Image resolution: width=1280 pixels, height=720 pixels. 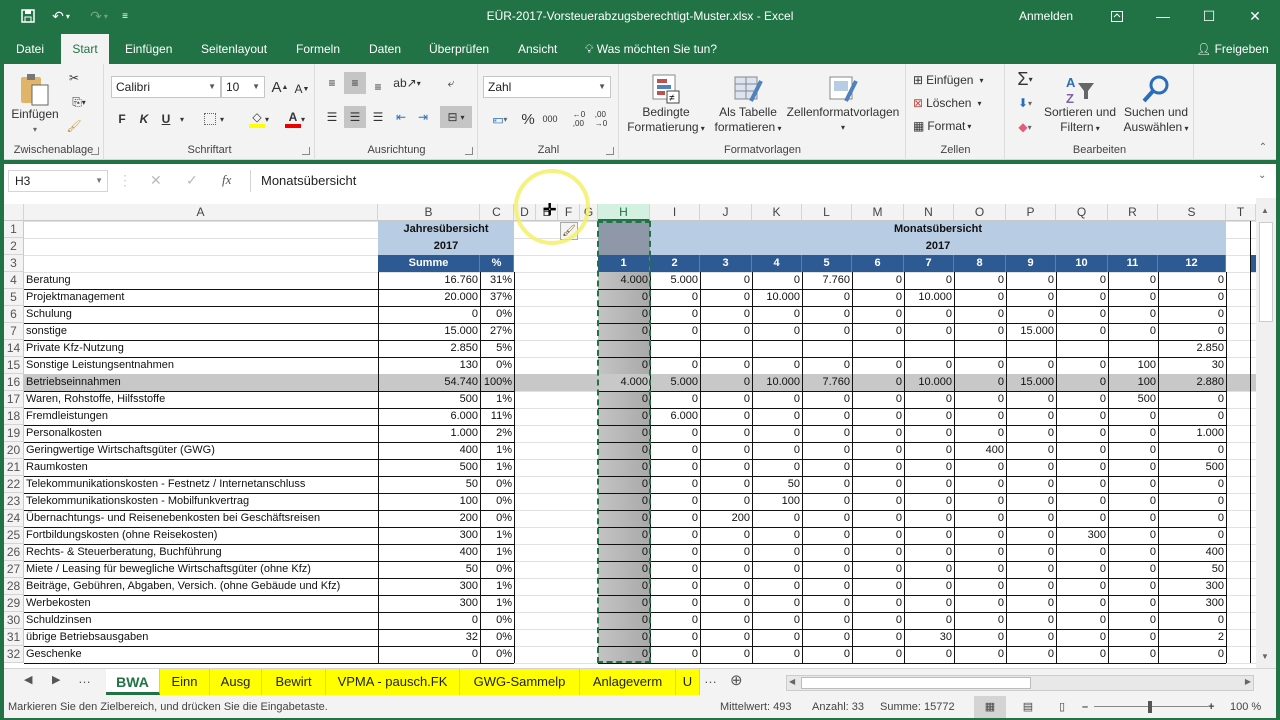 What do you see at coordinates (497, 263) in the screenshot?
I see `percent-column-header: %` at bounding box center [497, 263].